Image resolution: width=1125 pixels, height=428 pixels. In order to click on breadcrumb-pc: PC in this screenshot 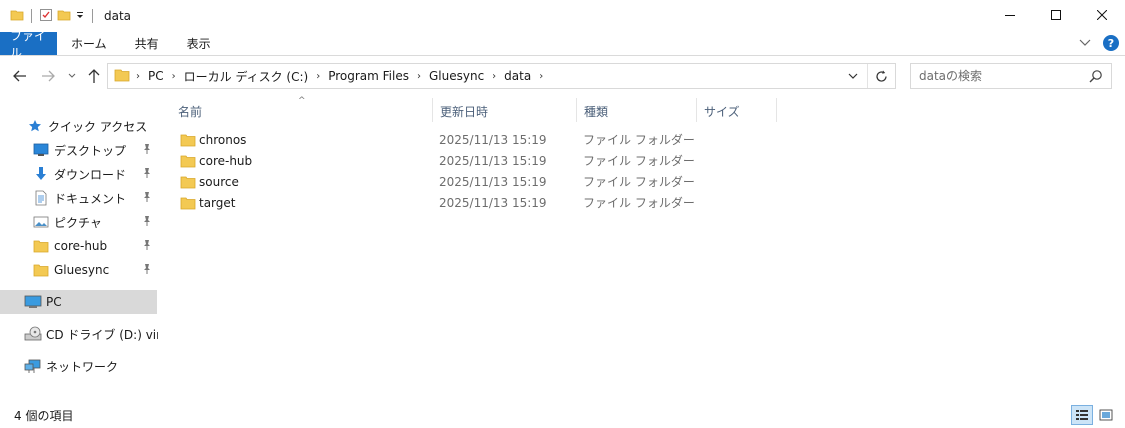, I will do `click(156, 76)`.